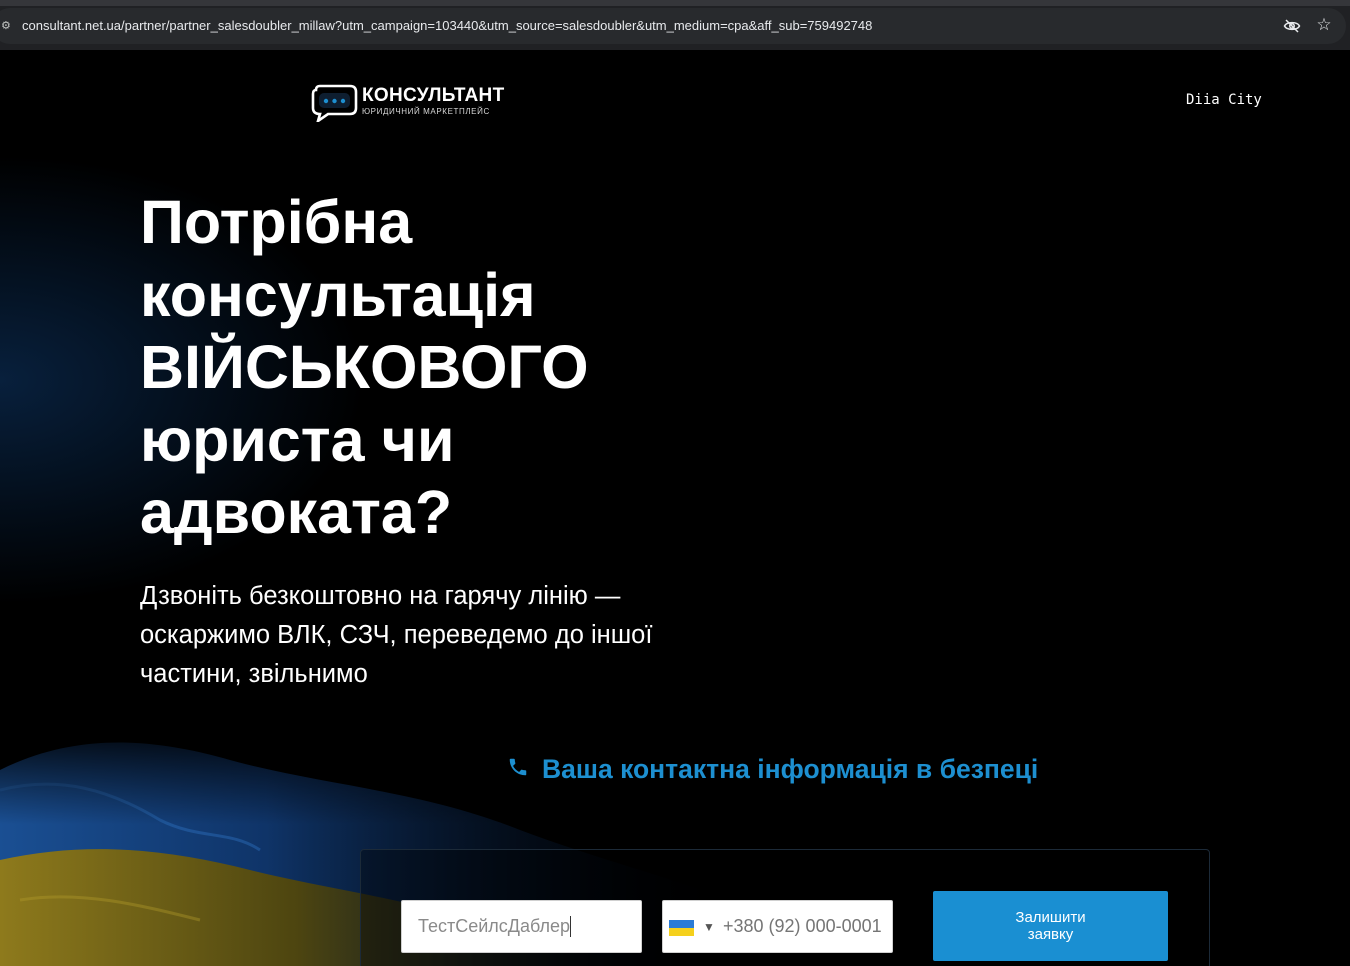  What do you see at coordinates (6, 26) in the screenshot?
I see `site-info-icon: ⚙` at bounding box center [6, 26].